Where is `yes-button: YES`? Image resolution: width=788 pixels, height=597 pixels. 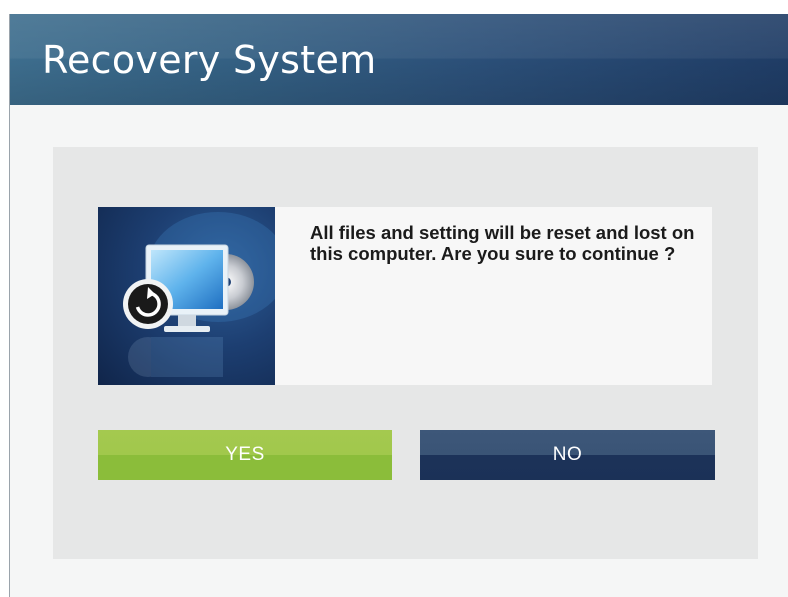 yes-button: YES is located at coordinates (245, 455).